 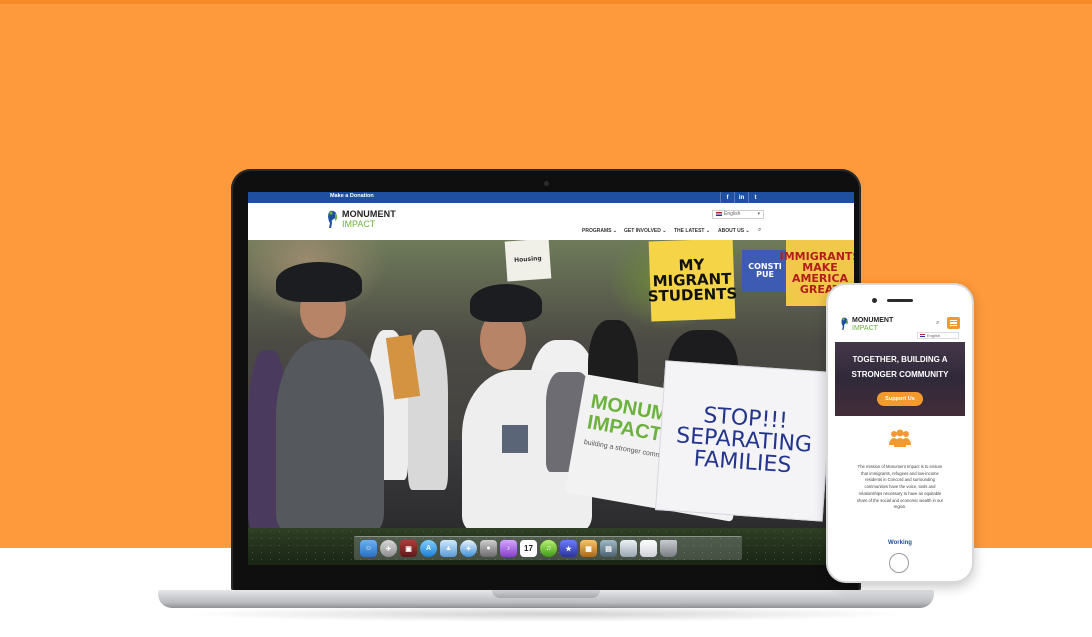 What do you see at coordinates (352, 196) in the screenshot?
I see `donate-link: Make a Donation` at bounding box center [352, 196].